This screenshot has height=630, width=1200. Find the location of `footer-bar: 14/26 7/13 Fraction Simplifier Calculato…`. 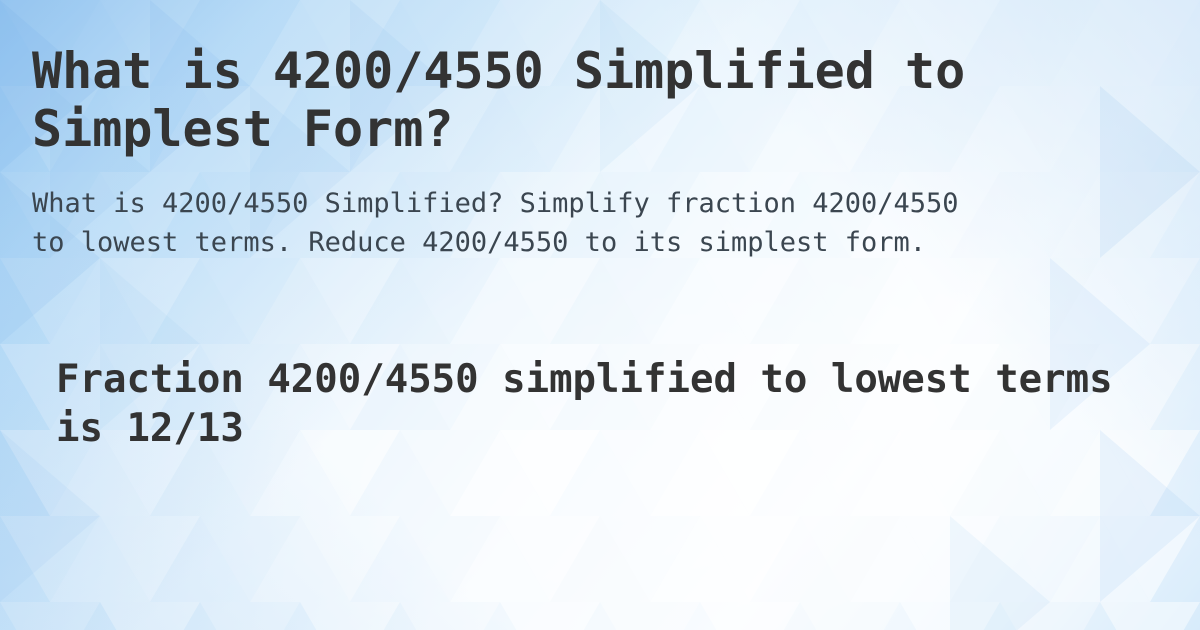

footer-bar: 14/26 7/13 Fraction Simplifier Calculato… is located at coordinates (600, 587).